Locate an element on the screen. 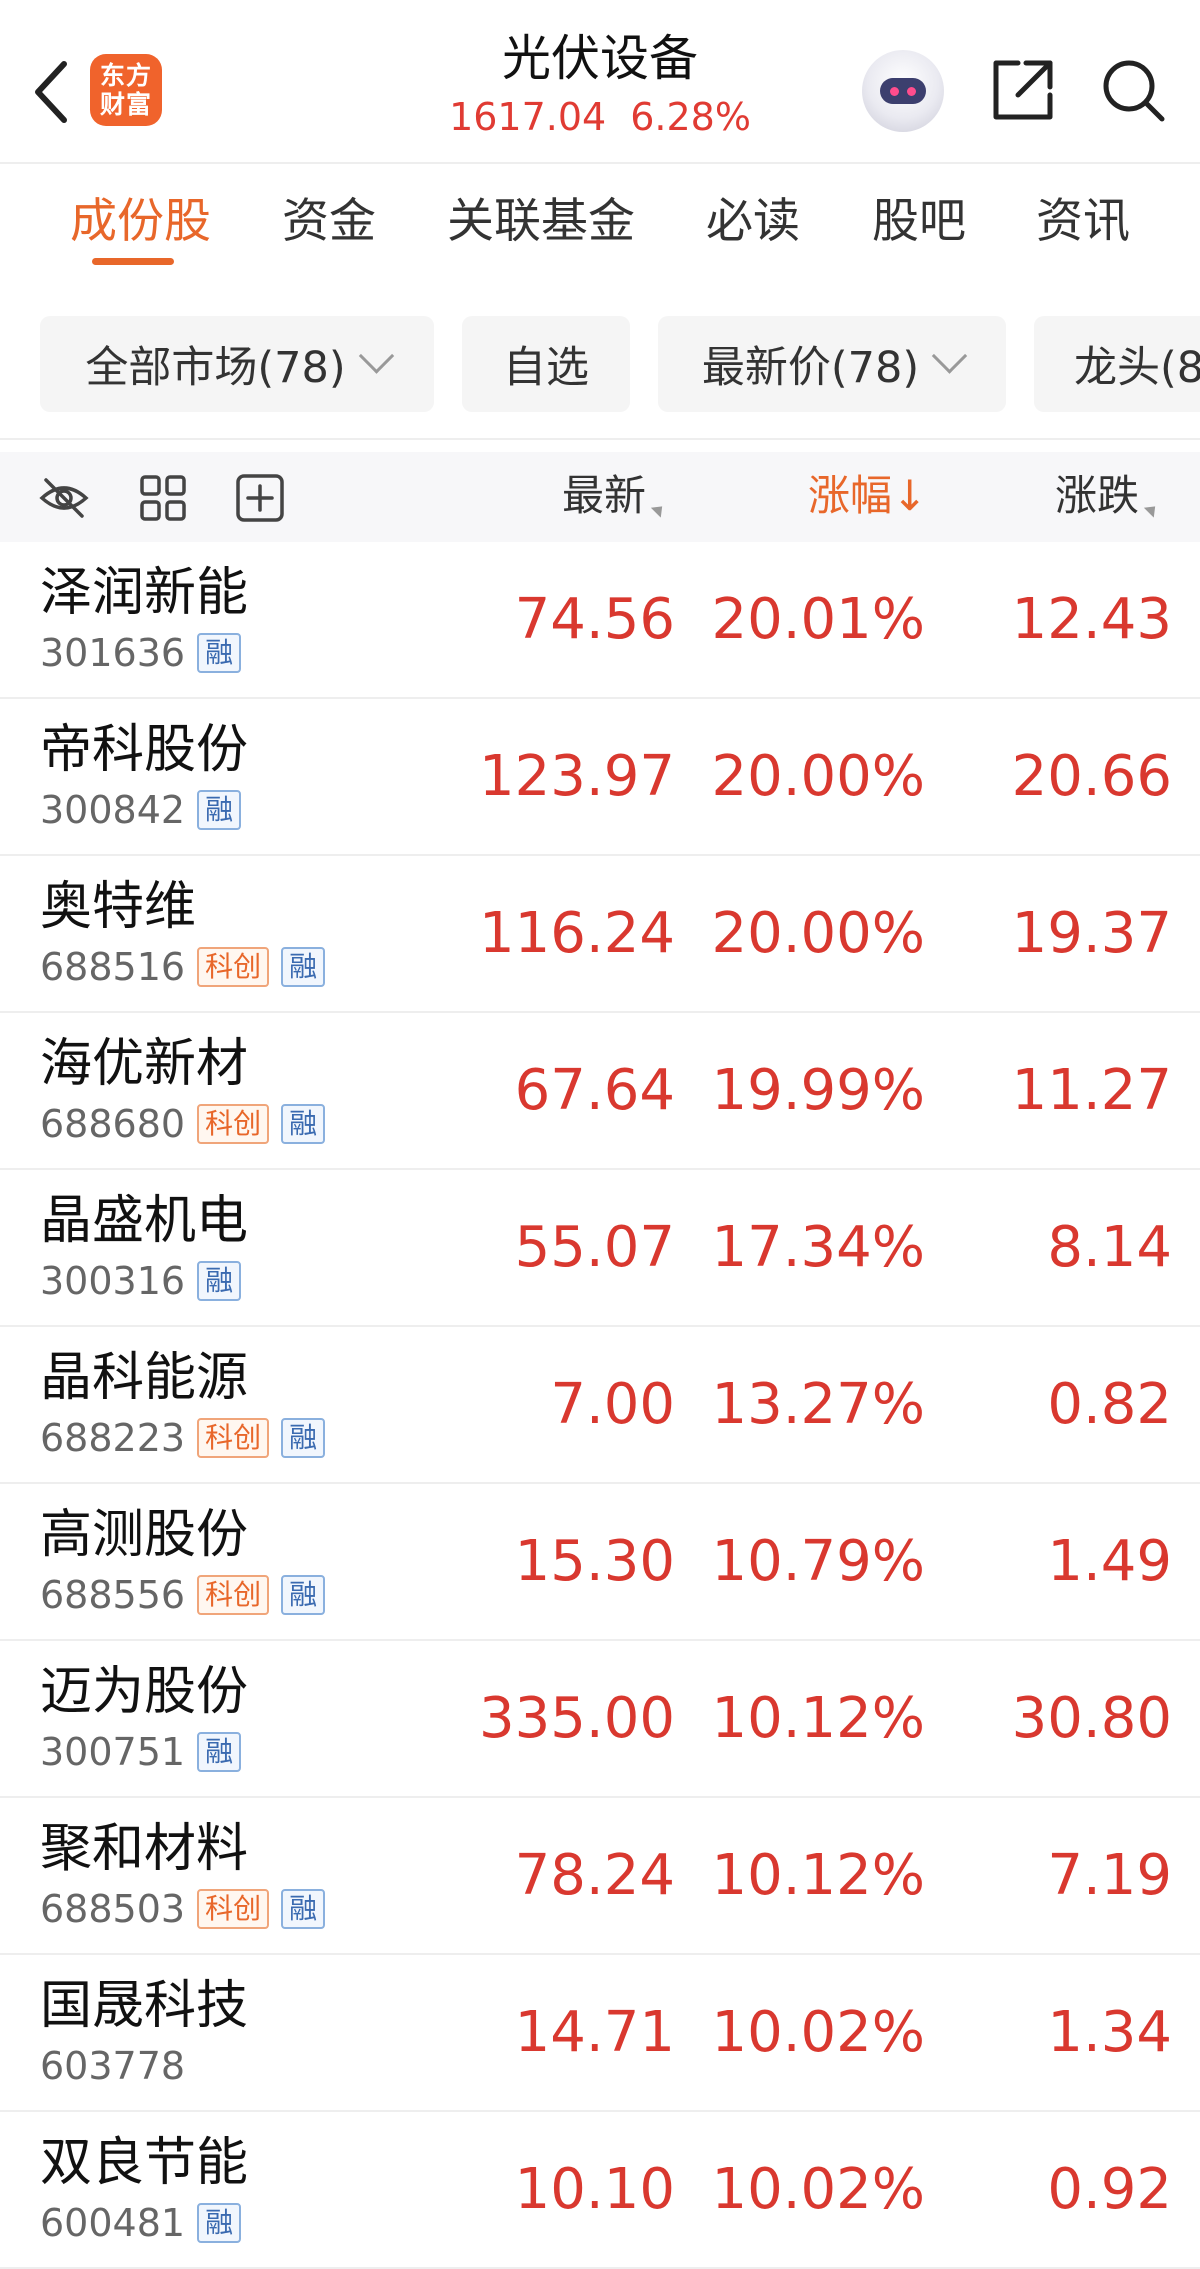 The image size is (1200, 2269). stock-code-line: 300751 融 is located at coordinates (141, 1752).